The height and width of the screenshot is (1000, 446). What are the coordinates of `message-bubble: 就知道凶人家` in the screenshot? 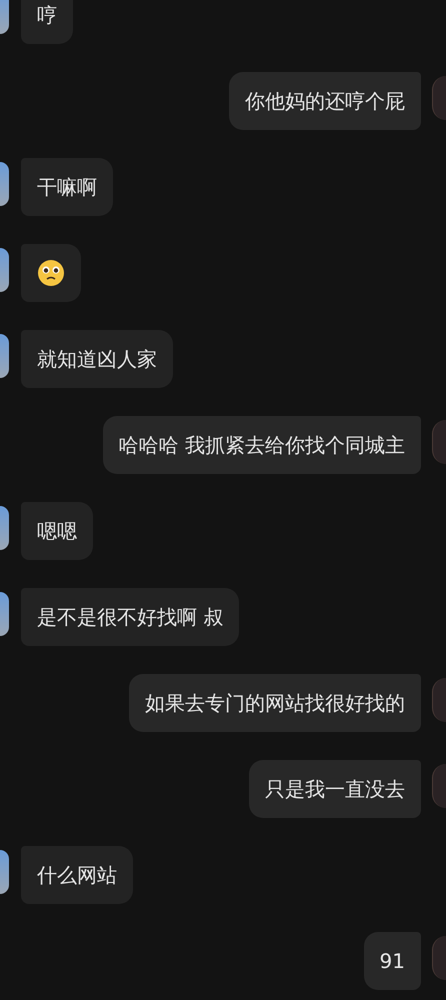 It's located at (97, 359).